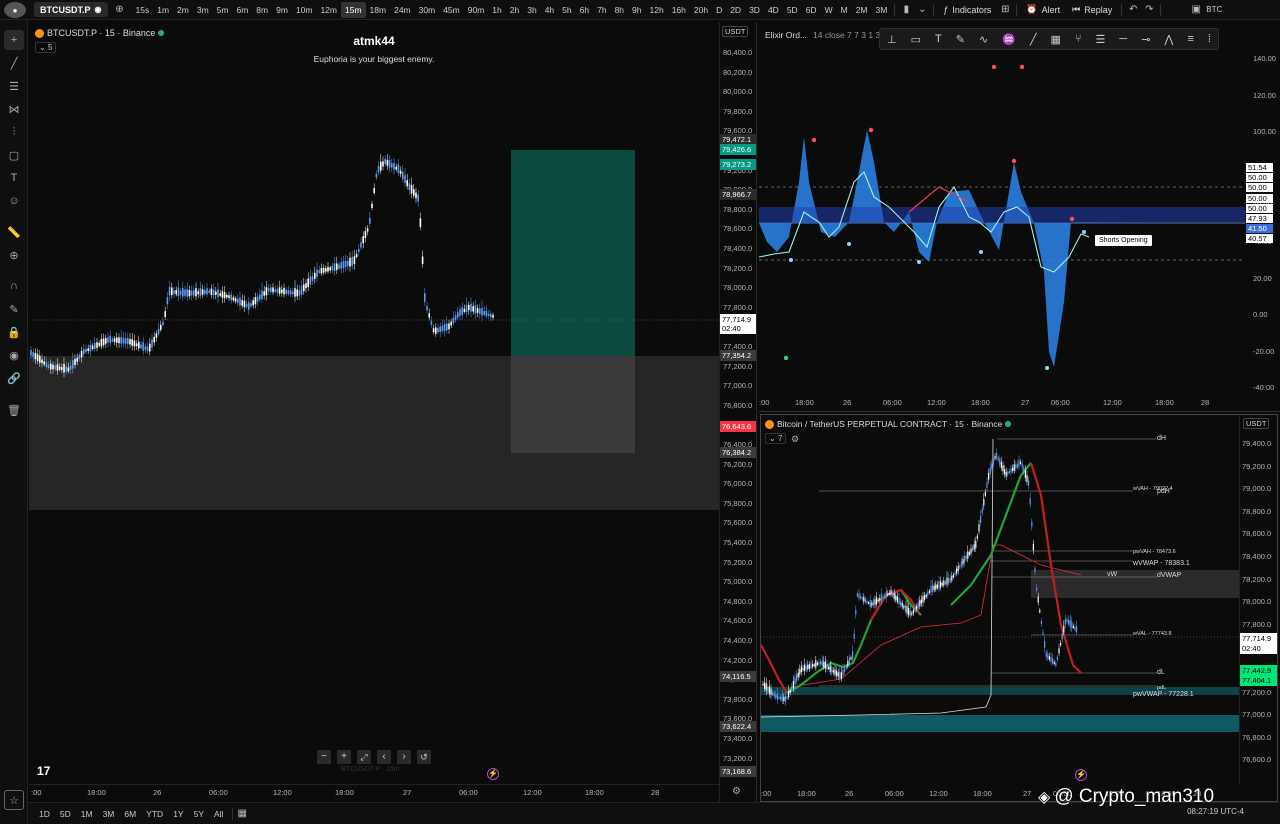 The width and height of the screenshot is (1280, 824). I want to click on timeframe-8h: 8h, so click(619, 10).